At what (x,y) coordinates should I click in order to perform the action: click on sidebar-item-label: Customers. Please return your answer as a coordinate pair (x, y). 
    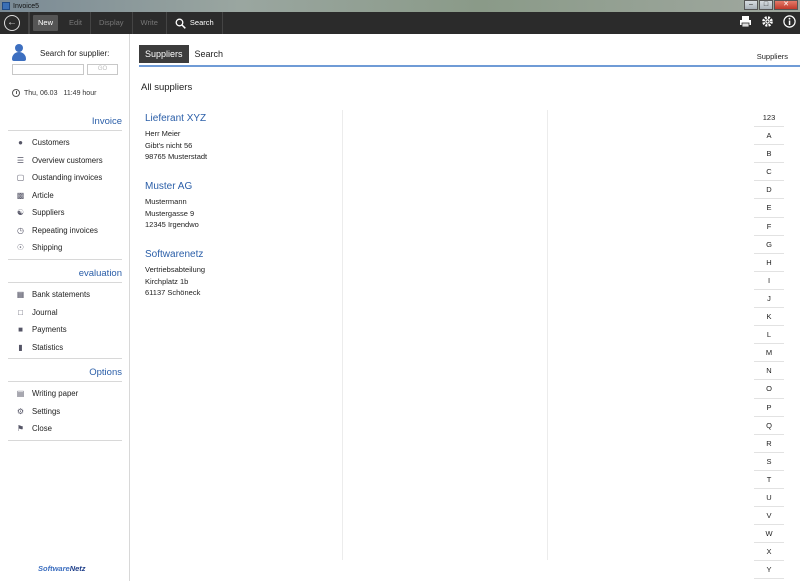
    Looking at the image, I should click on (51, 143).